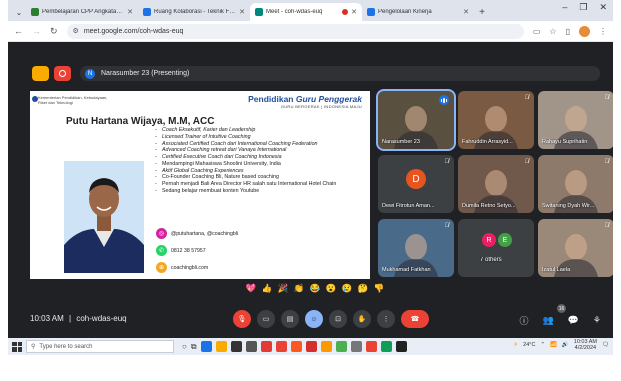 The image size is (621, 381). Describe the element at coordinates (386, 319) in the screenshot. I see `more-options-button: ⋮` at that location.